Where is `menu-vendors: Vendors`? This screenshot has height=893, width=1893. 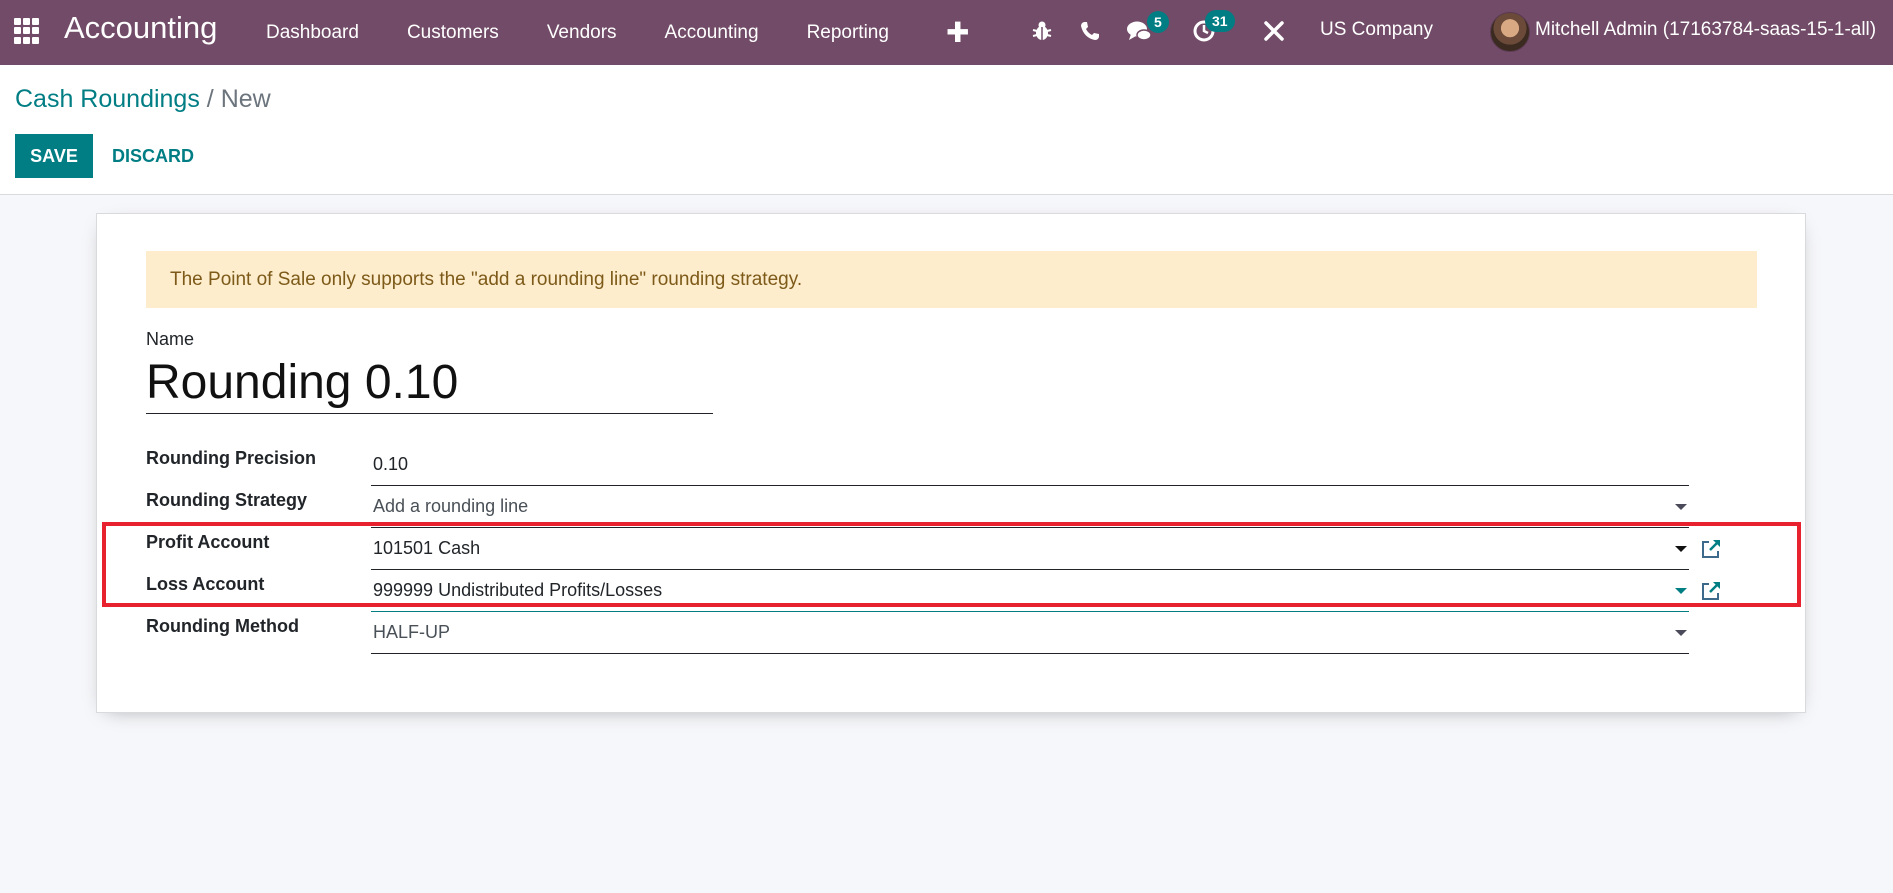 menu-vendors: Vendors is located at coordinates (582, 33).